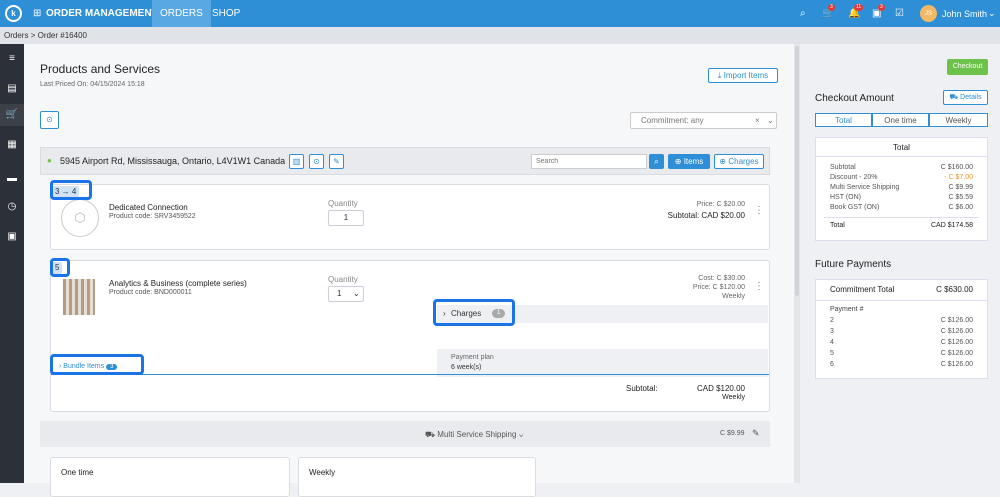  I want to click on location-pin-button: ⊙, so click(49, 120).